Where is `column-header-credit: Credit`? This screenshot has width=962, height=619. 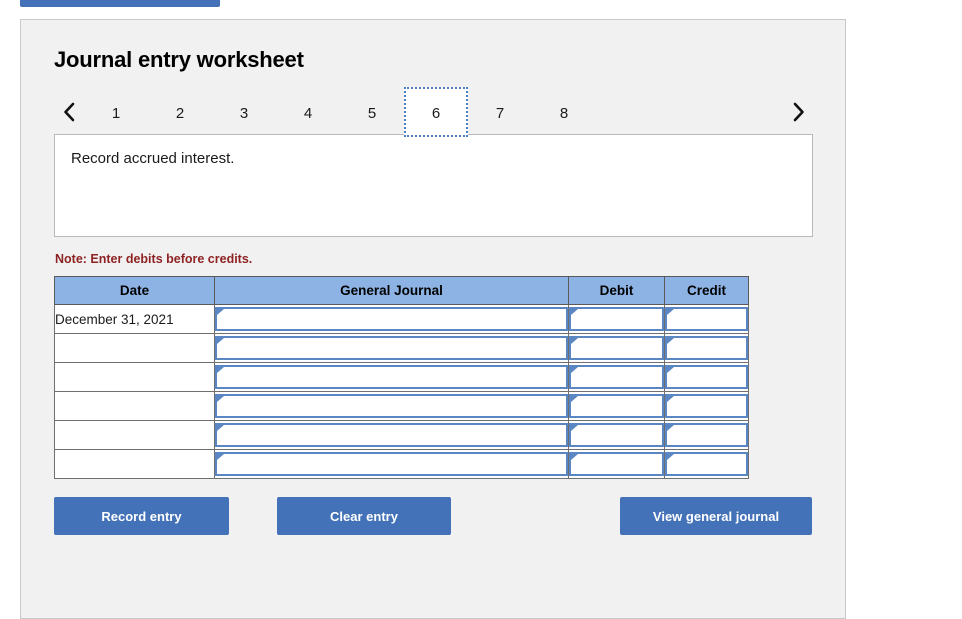 column-header-credit: Credit is located at coordinates (706, 290).